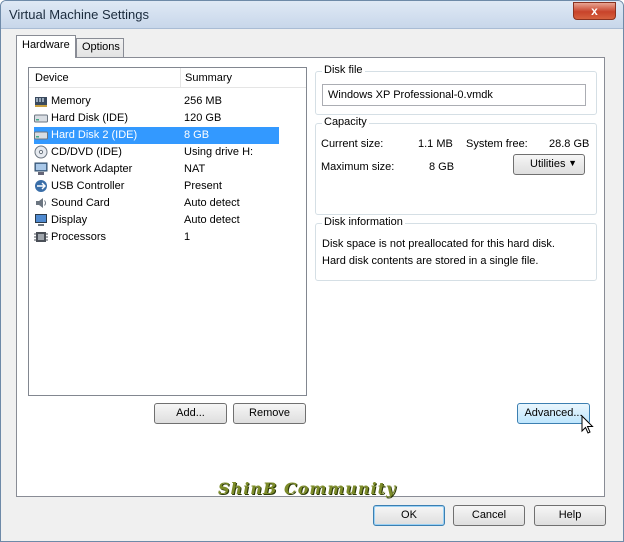 This screenshot has width=624, height=542. I want to click on device-name: Network Adapter, so click(92, 169).